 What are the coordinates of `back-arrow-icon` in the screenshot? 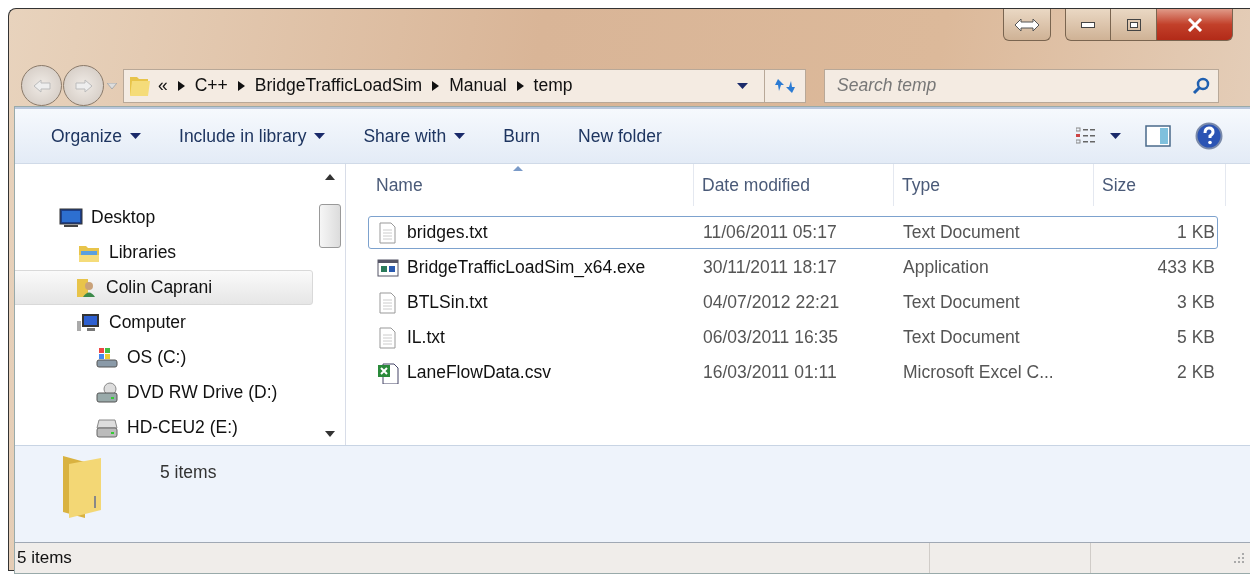 It's located at (41, 85).